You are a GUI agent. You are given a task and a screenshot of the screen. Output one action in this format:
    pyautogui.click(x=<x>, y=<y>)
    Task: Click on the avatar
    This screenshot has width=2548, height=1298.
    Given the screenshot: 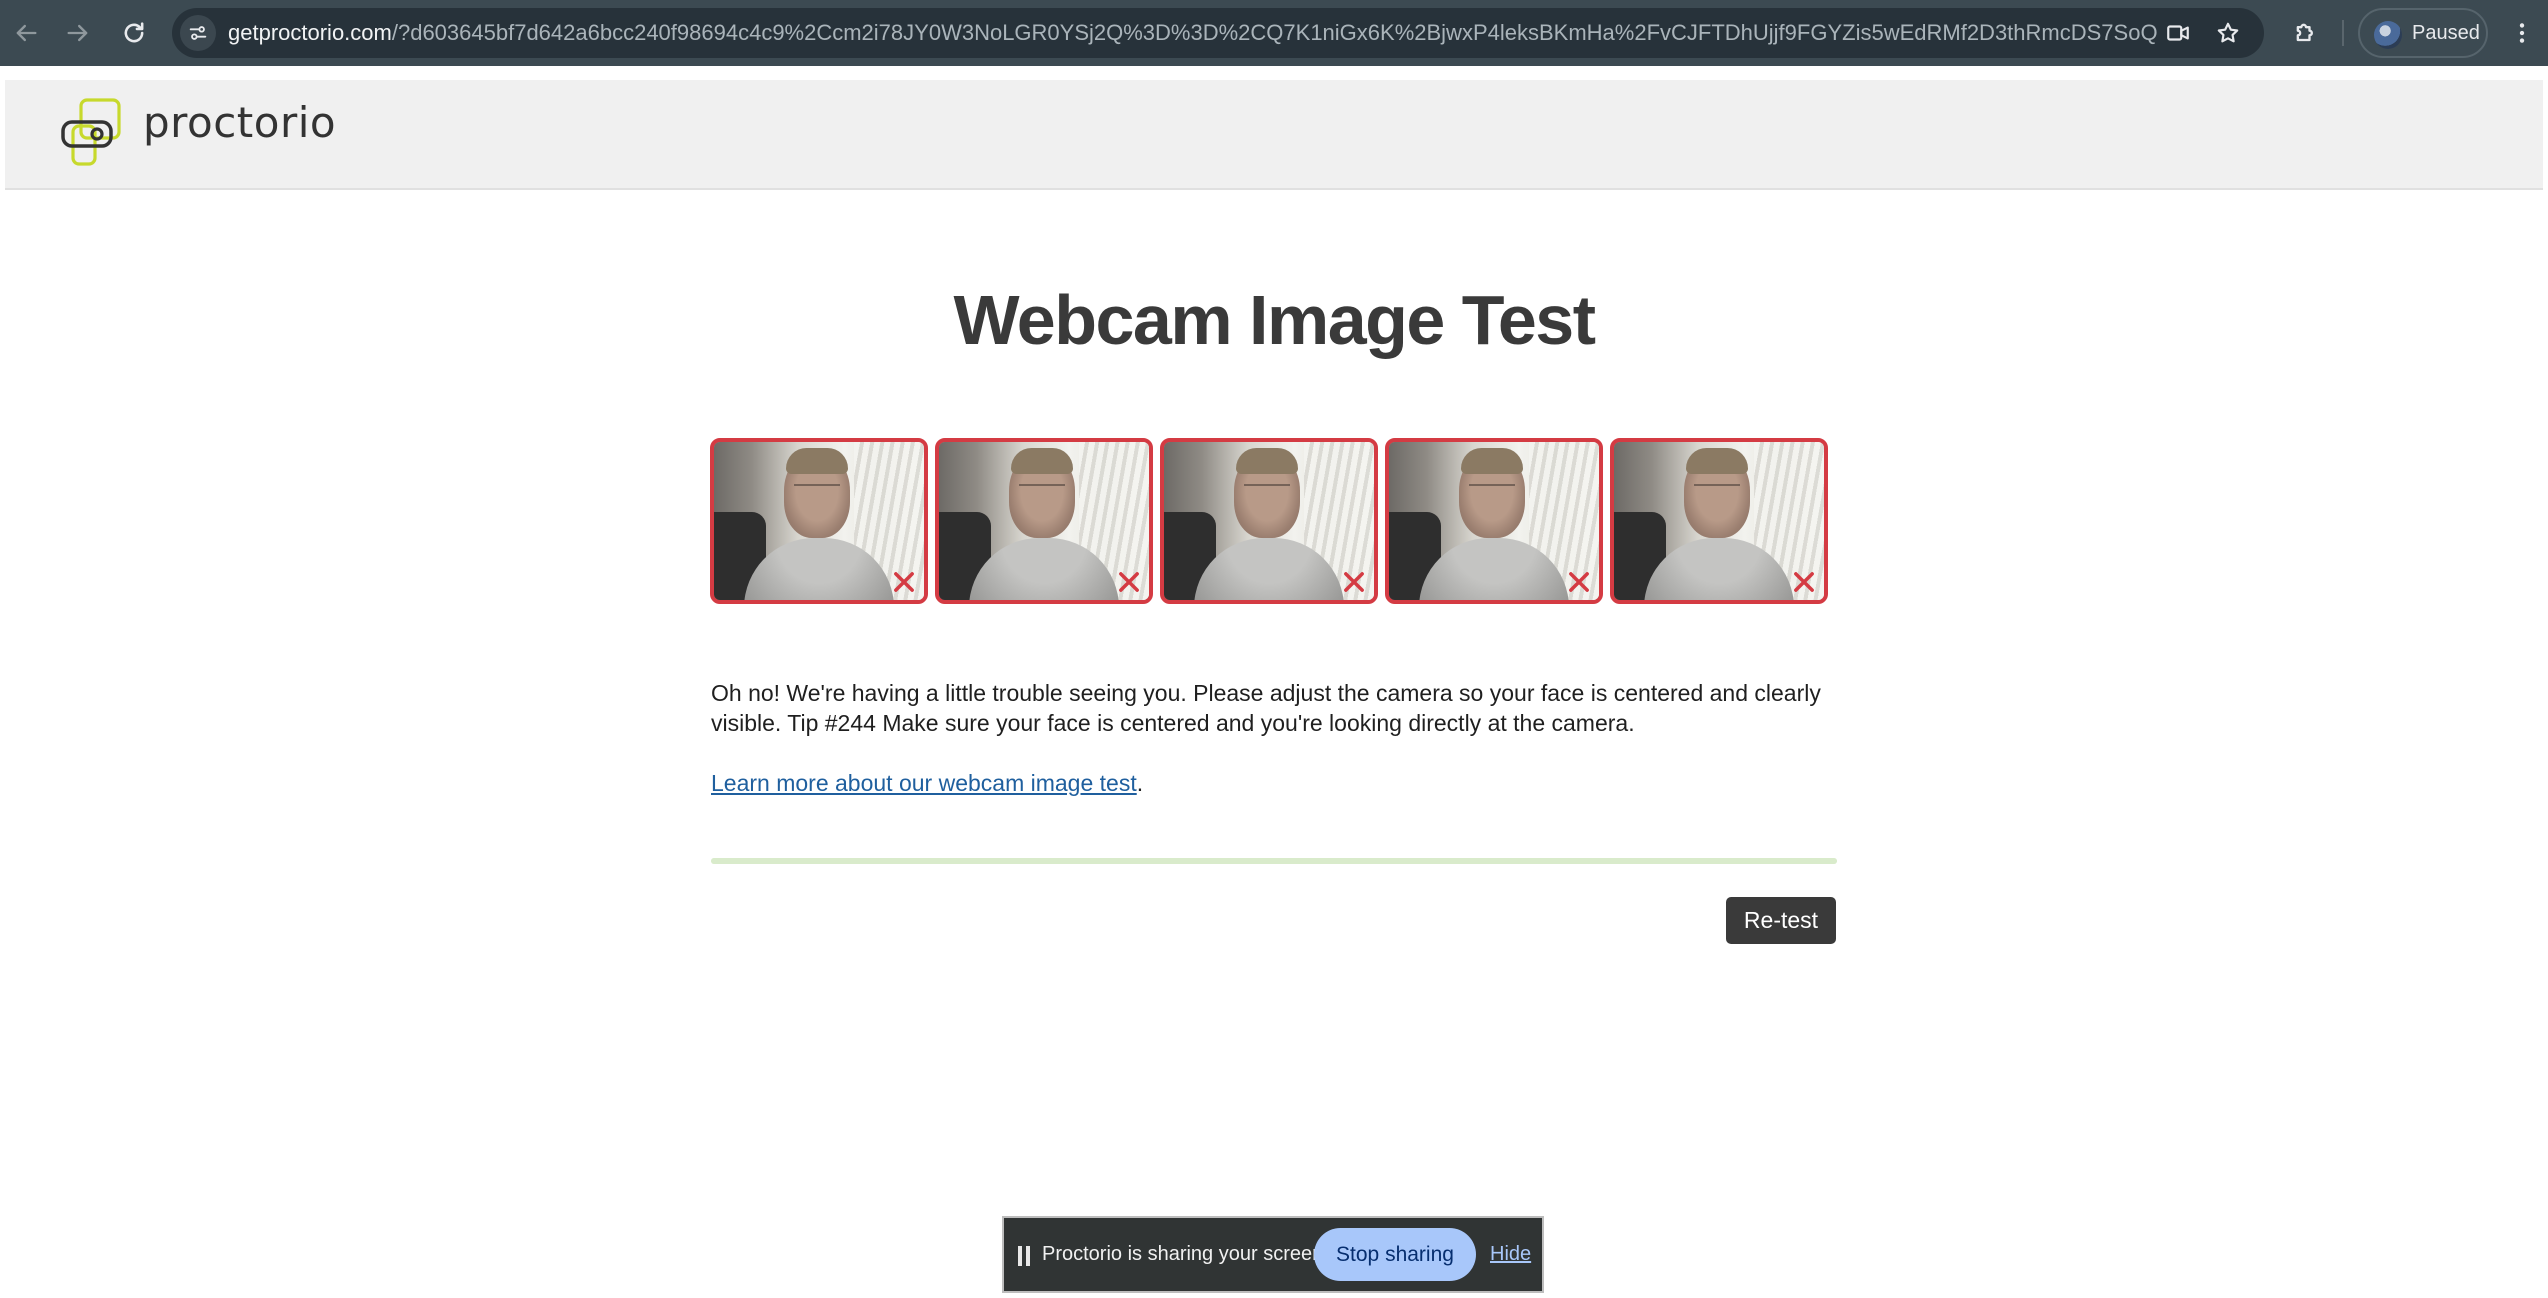 What is the action you would take?
    pyautogui.click(x=2388, y=35)
    